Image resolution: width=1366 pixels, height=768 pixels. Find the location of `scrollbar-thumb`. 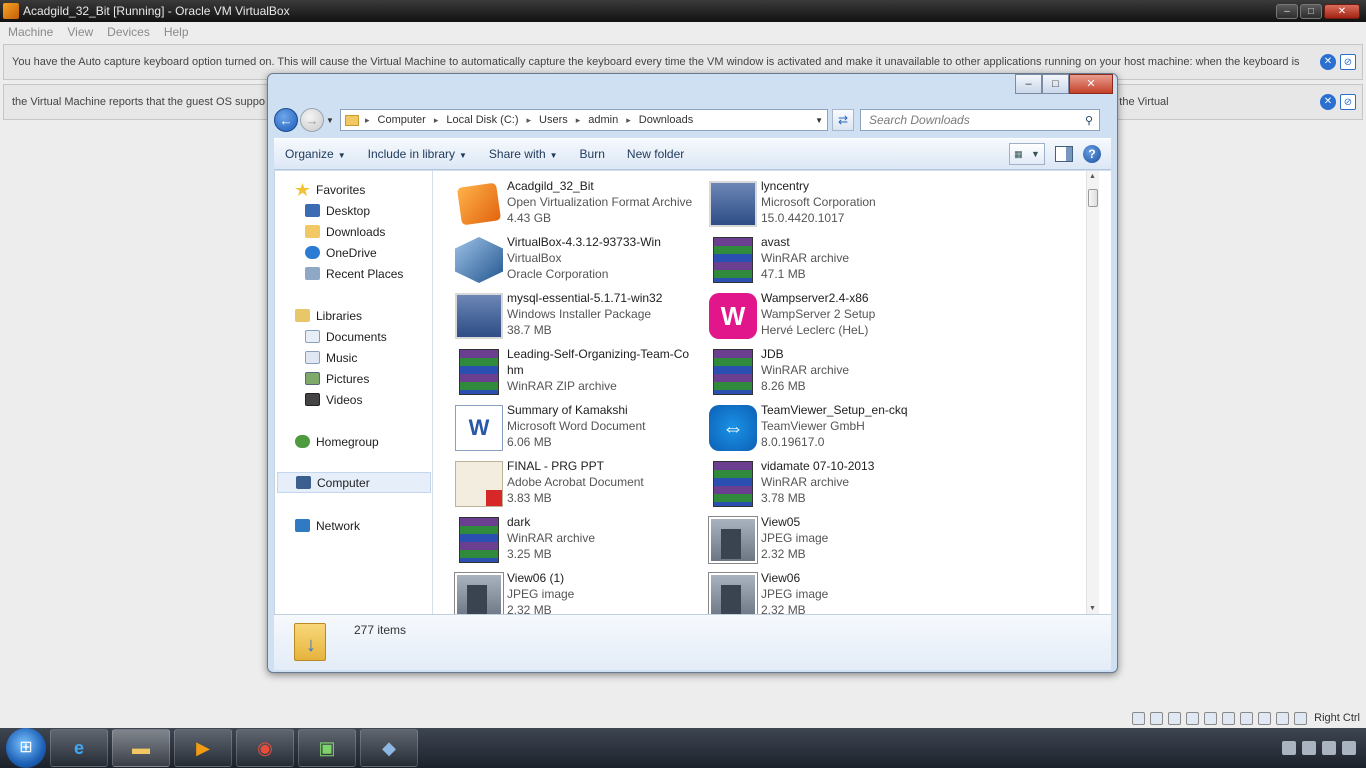

scrollbar-thumb is located at coordinates (1093, 198).